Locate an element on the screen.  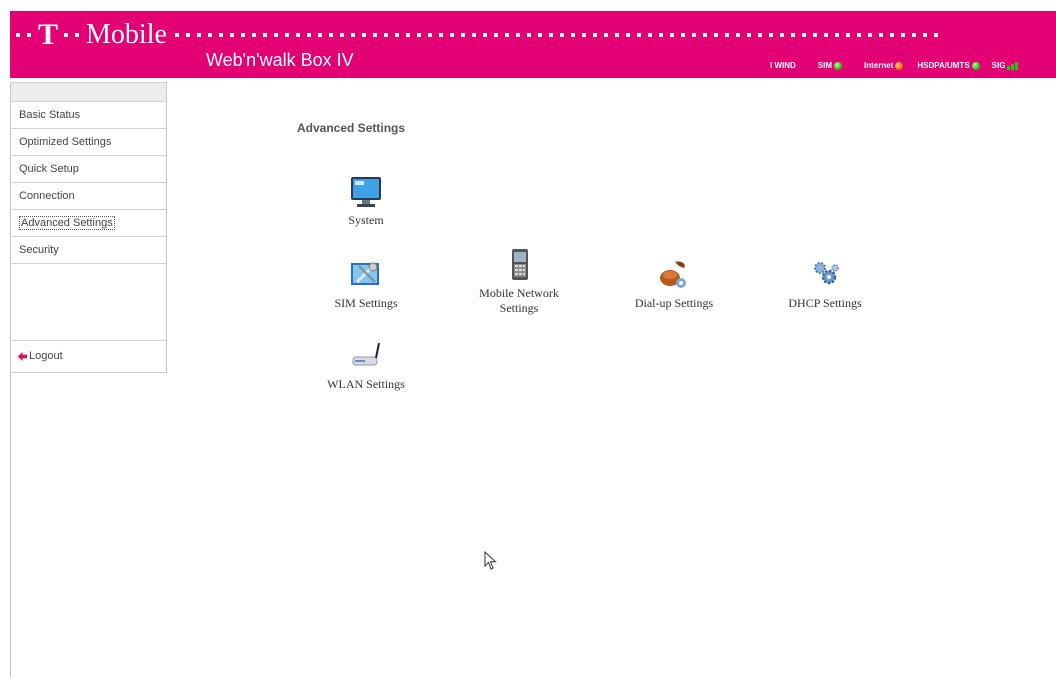
logo-t: T is located at coordinates (48, 34).